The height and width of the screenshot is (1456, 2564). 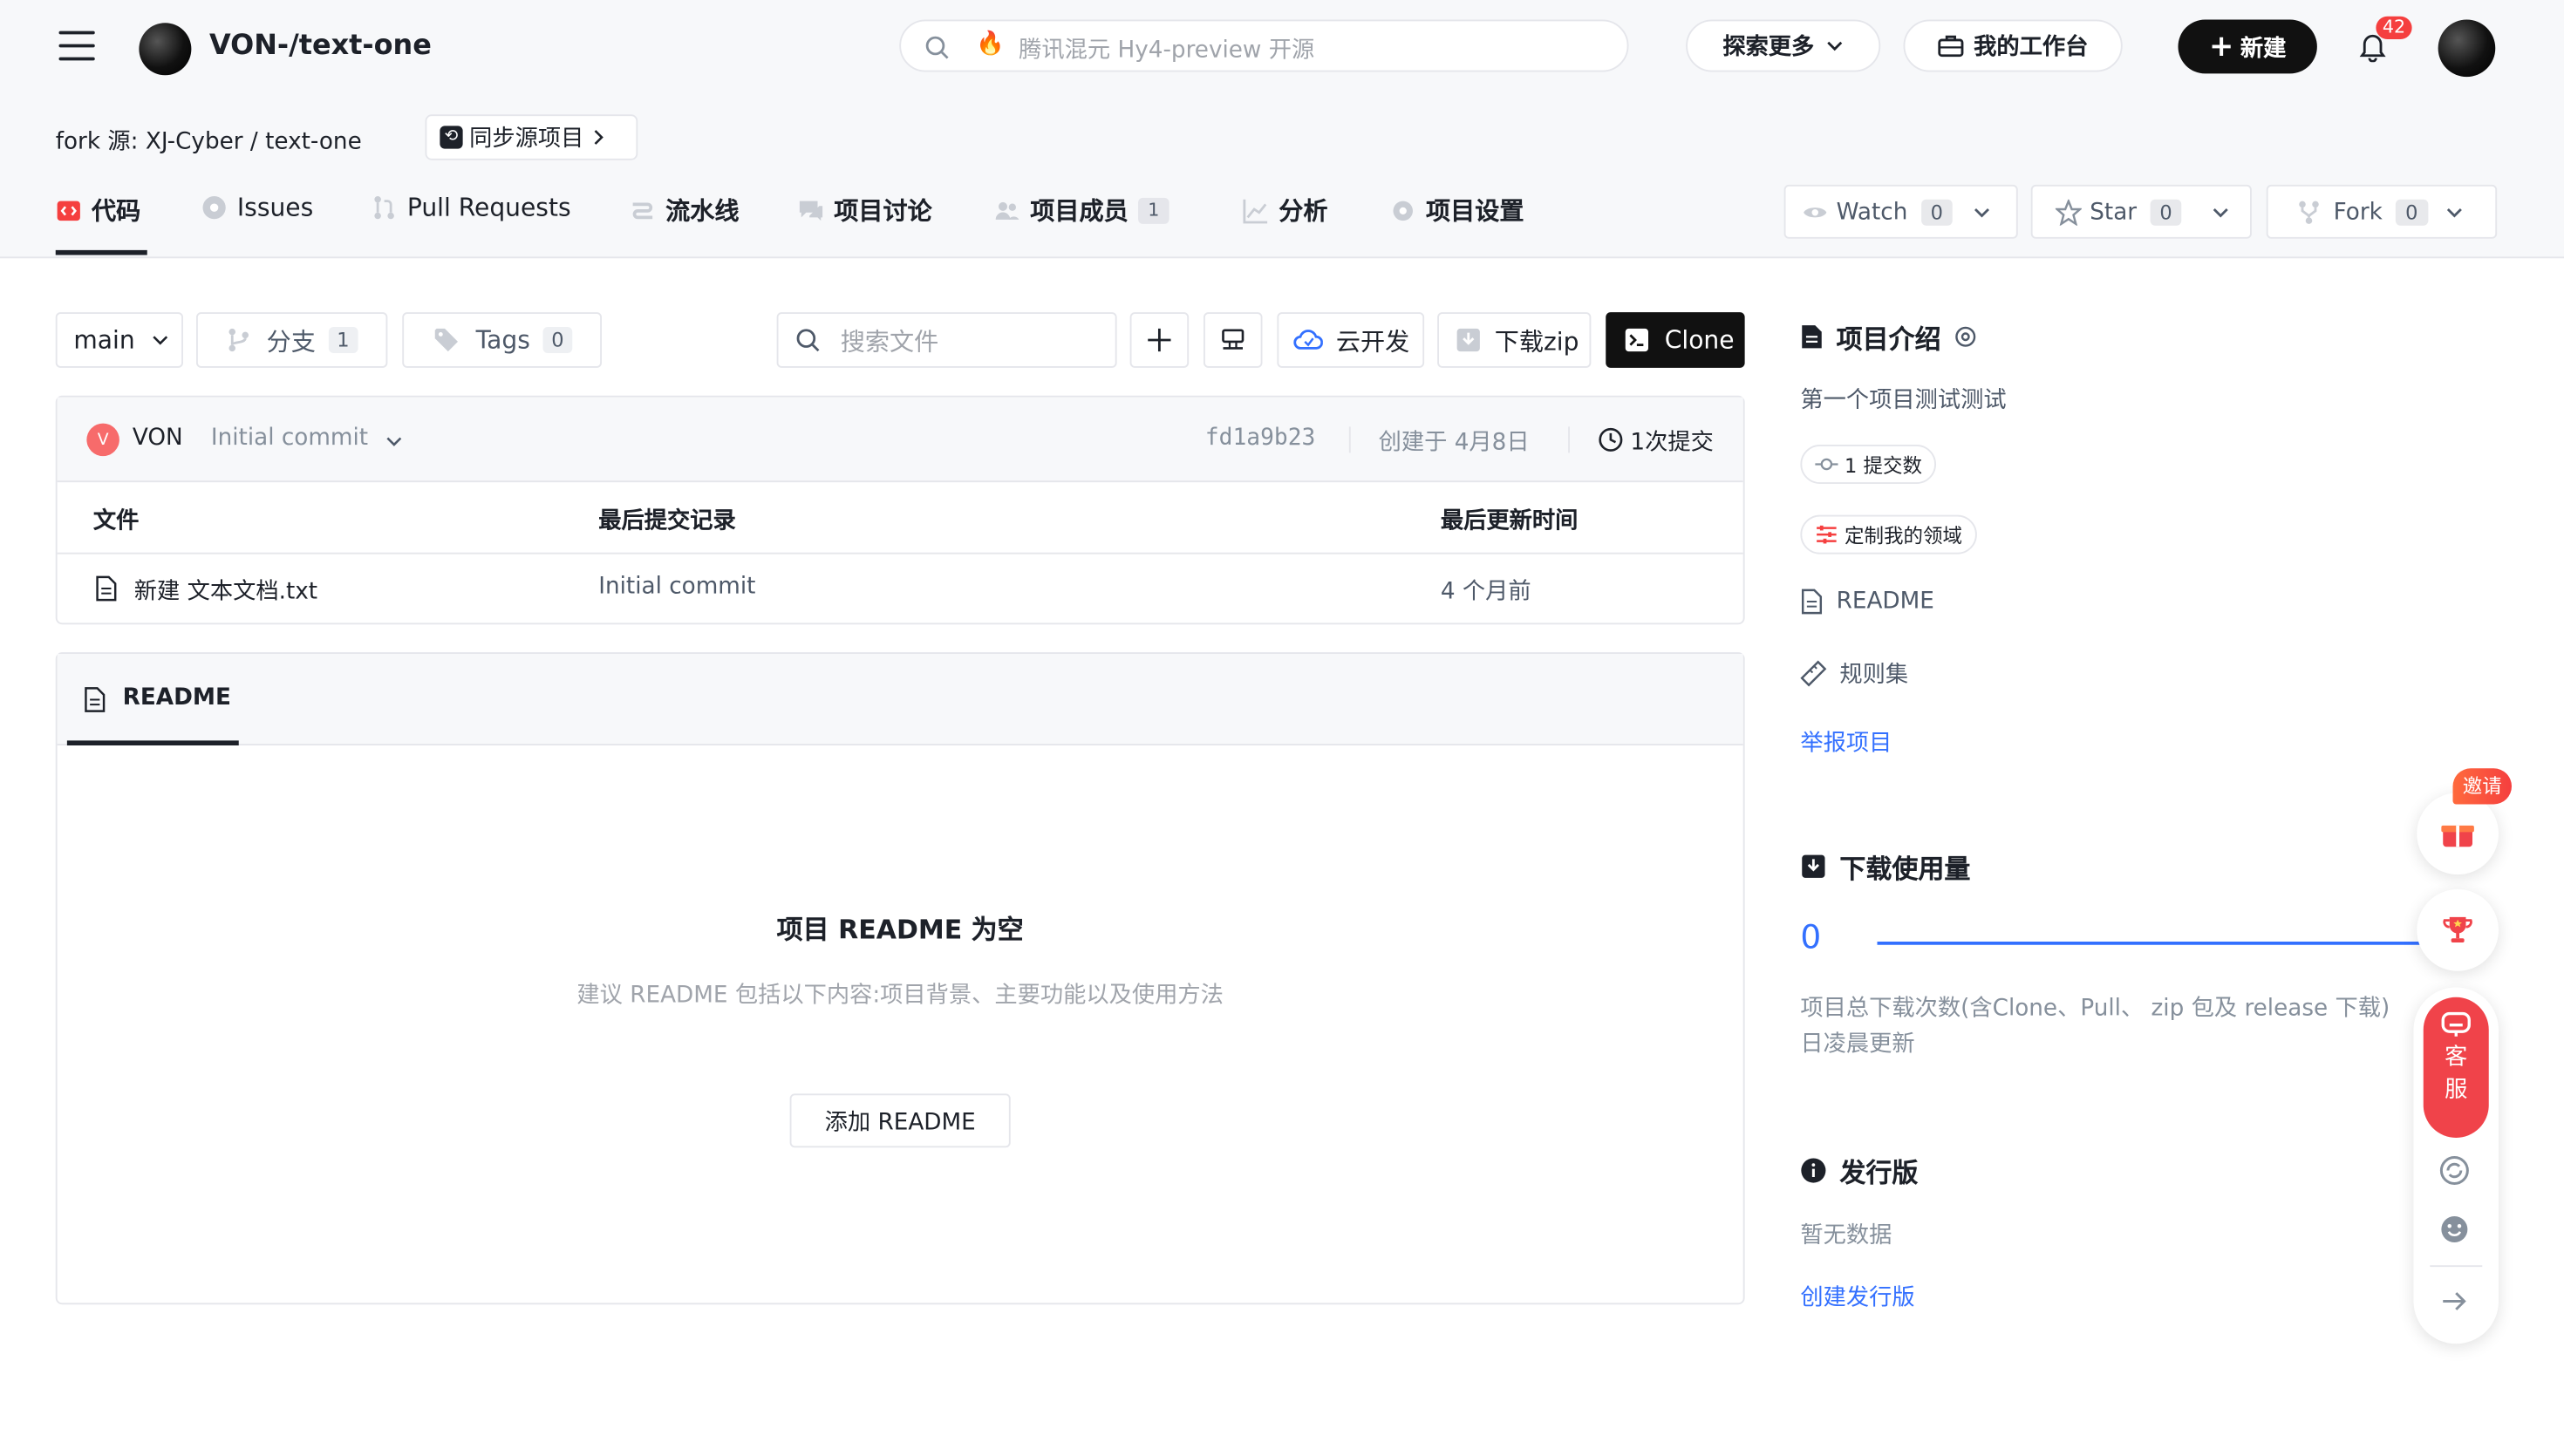 I want to click on commit-message: Initial commit, so click(x=289, y=438).